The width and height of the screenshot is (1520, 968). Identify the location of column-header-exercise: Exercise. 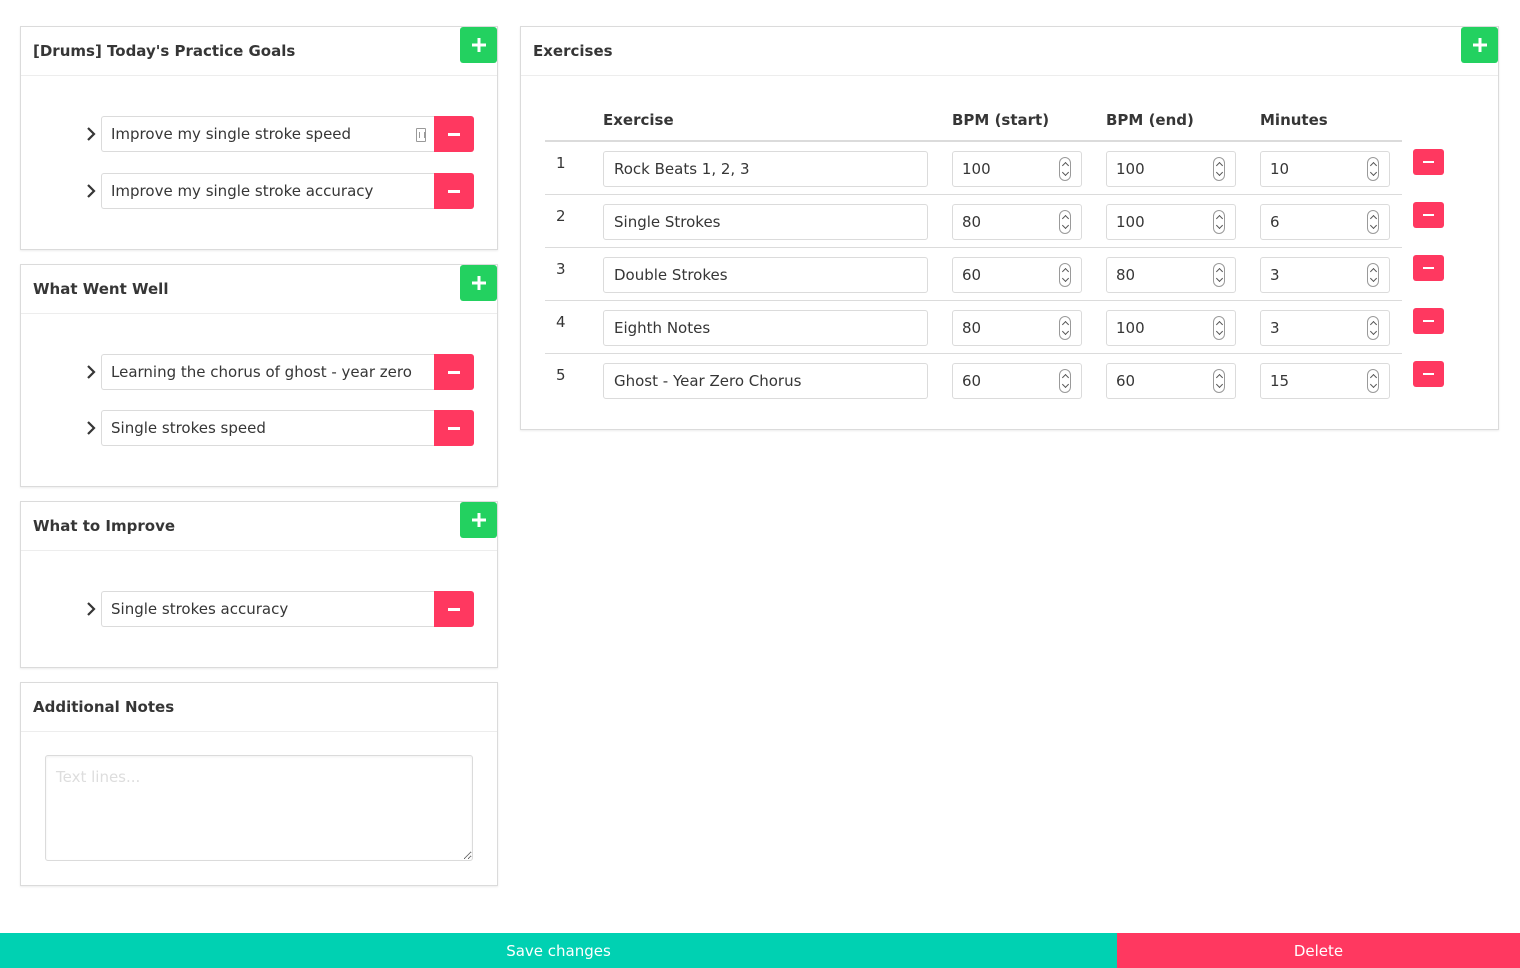
(777, 125).